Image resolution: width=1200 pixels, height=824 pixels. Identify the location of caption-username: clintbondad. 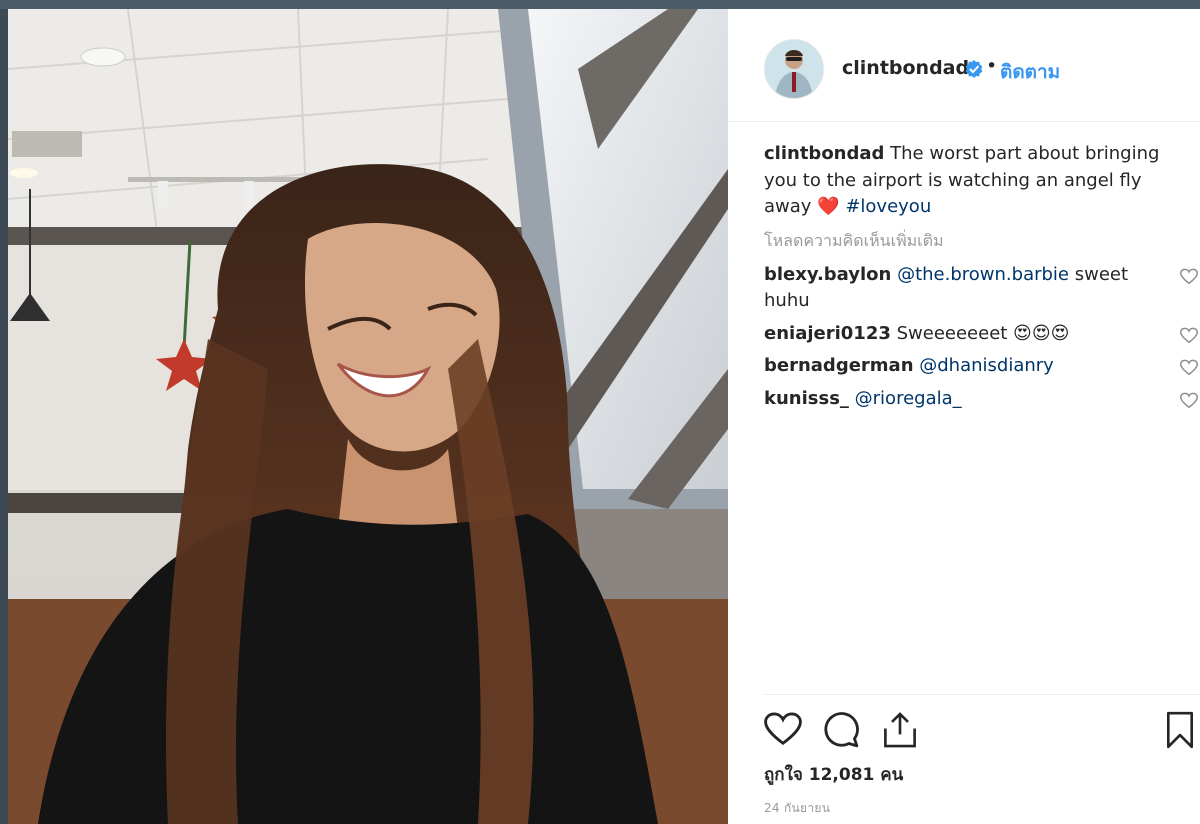
(824, 153).